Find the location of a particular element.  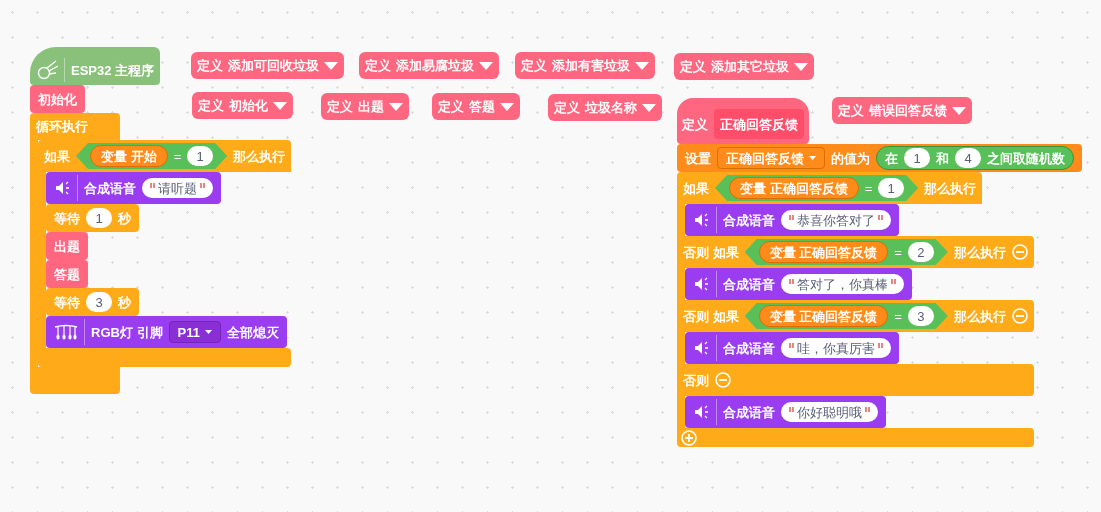

field-text: 请听题 is located at coordinates (177, 188).